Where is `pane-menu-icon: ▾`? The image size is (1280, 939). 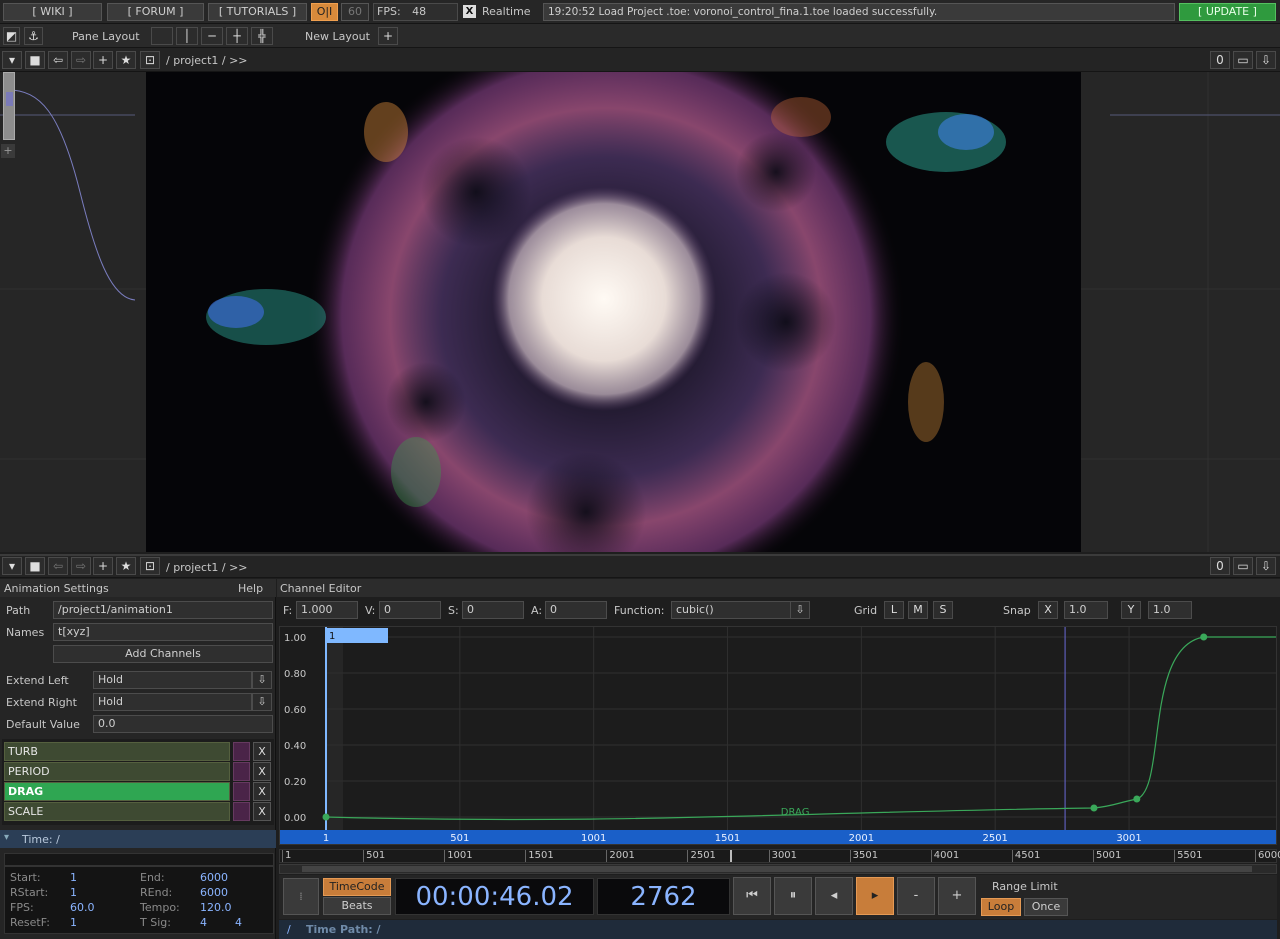
pane-menu-icon: ▾ is located at coordinates (12, 60).